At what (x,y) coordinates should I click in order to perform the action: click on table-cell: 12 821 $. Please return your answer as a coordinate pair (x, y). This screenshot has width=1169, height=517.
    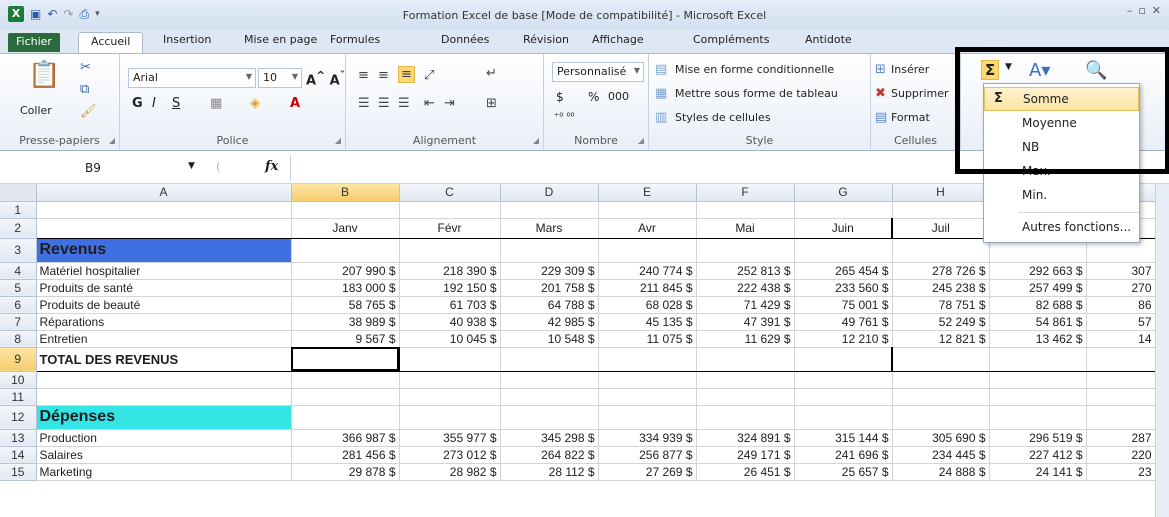
    Looking at the image, I should click on (941, 339).